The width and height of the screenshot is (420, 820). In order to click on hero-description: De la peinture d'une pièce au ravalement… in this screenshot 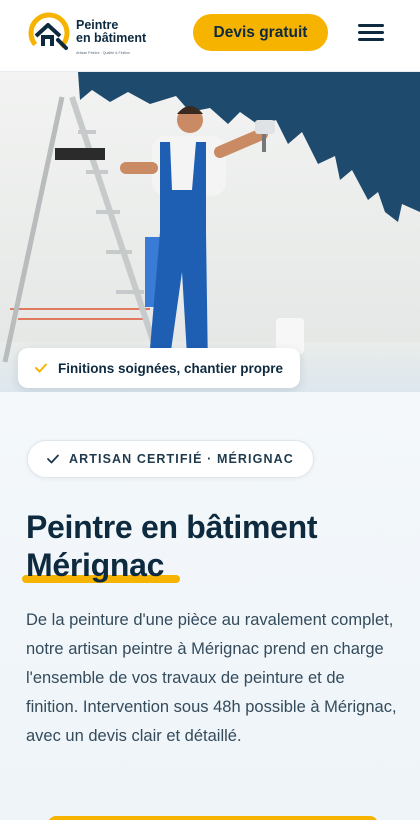, I will do `click(211, 678)`.